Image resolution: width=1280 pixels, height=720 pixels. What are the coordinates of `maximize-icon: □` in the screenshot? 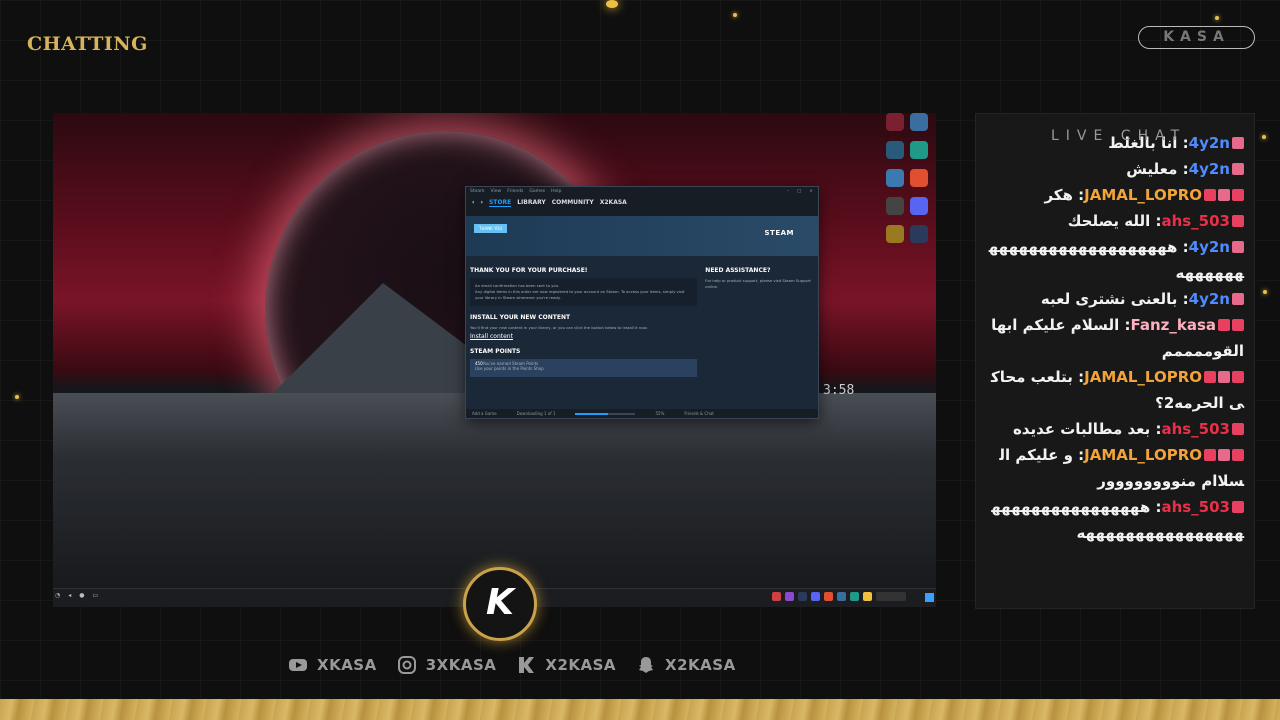 It's located at (799, 191).